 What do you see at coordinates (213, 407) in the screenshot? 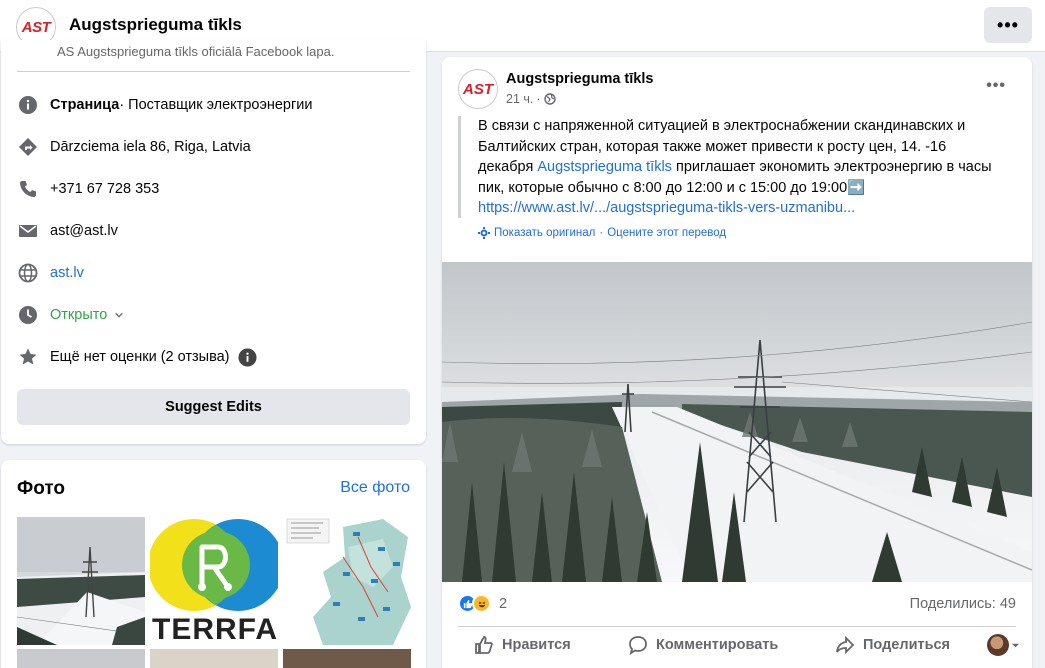
I see `suggest-edits-button: Suggest Edits` at bounding box center [213, 407].